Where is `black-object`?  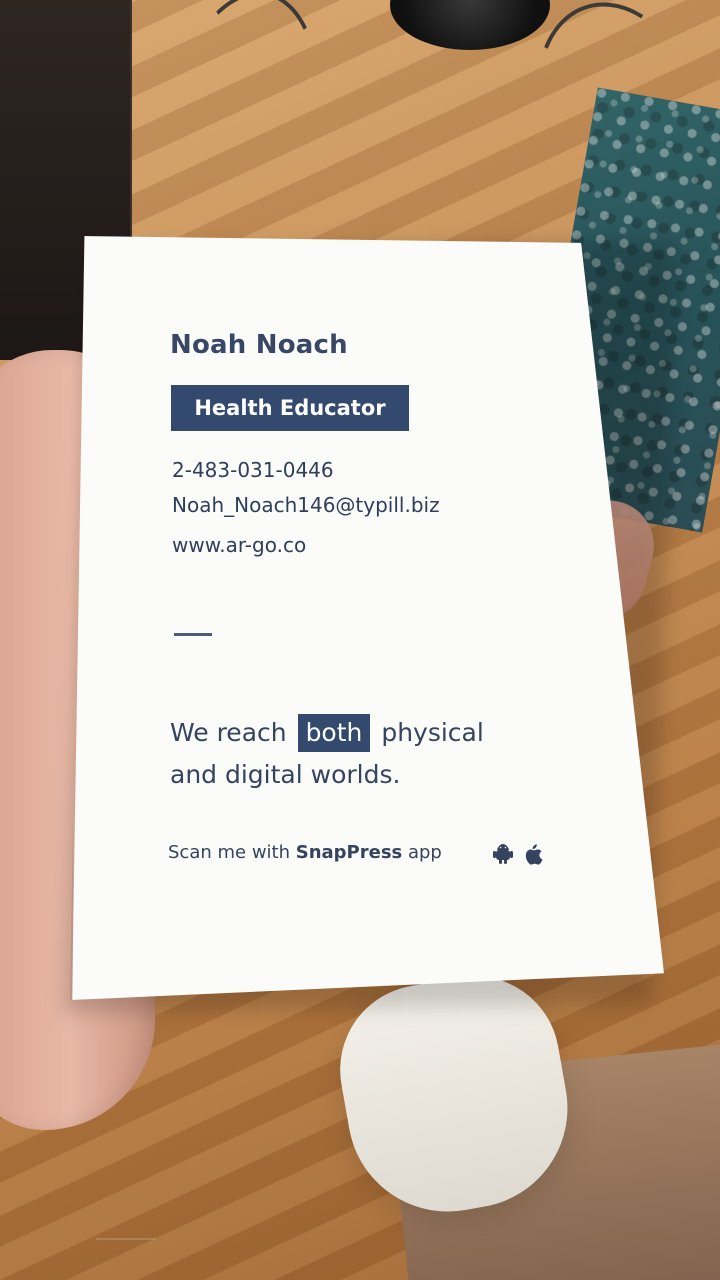
black-object is located at coordinates (470, 25).